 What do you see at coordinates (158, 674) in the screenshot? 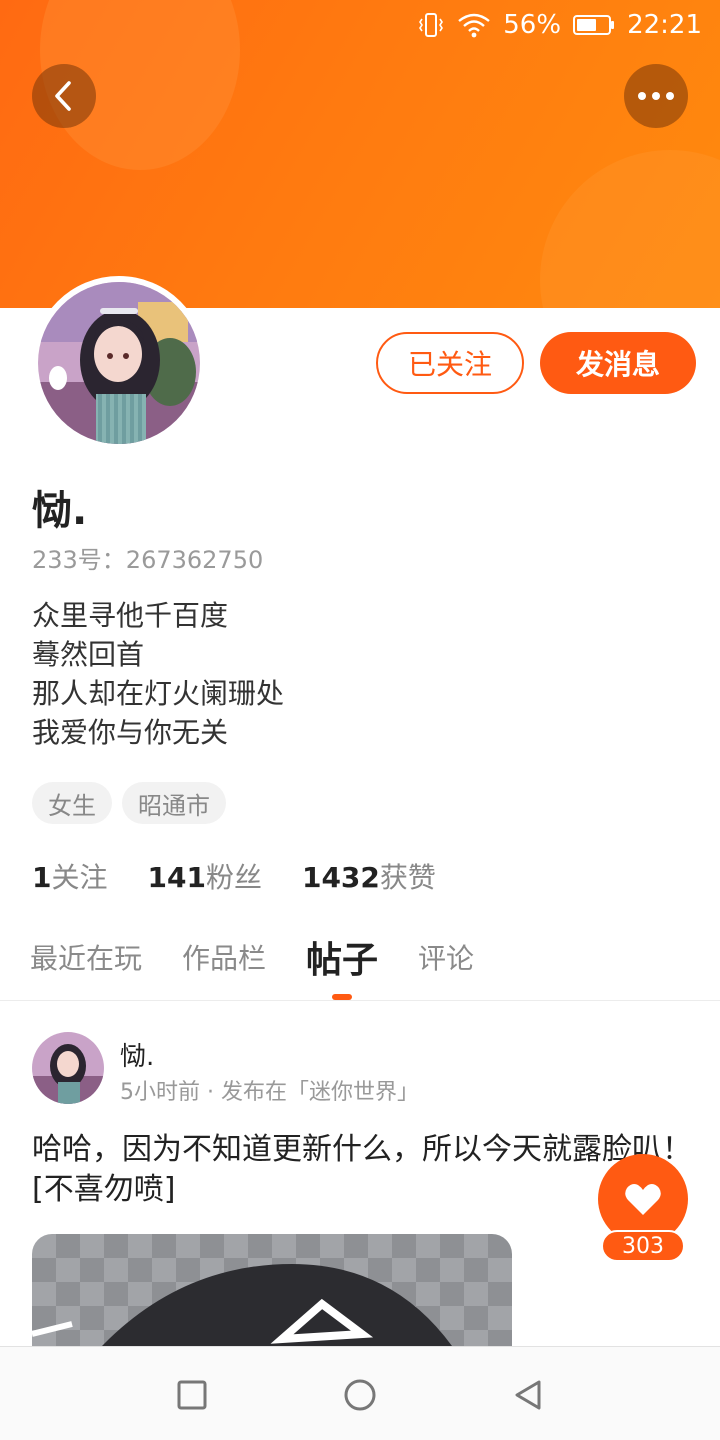
I see `bio: 众里寻他千百度 蓦然回首 那人却在灯火阑珊处 我爱你与你无关` at bounding box center [158, 674].